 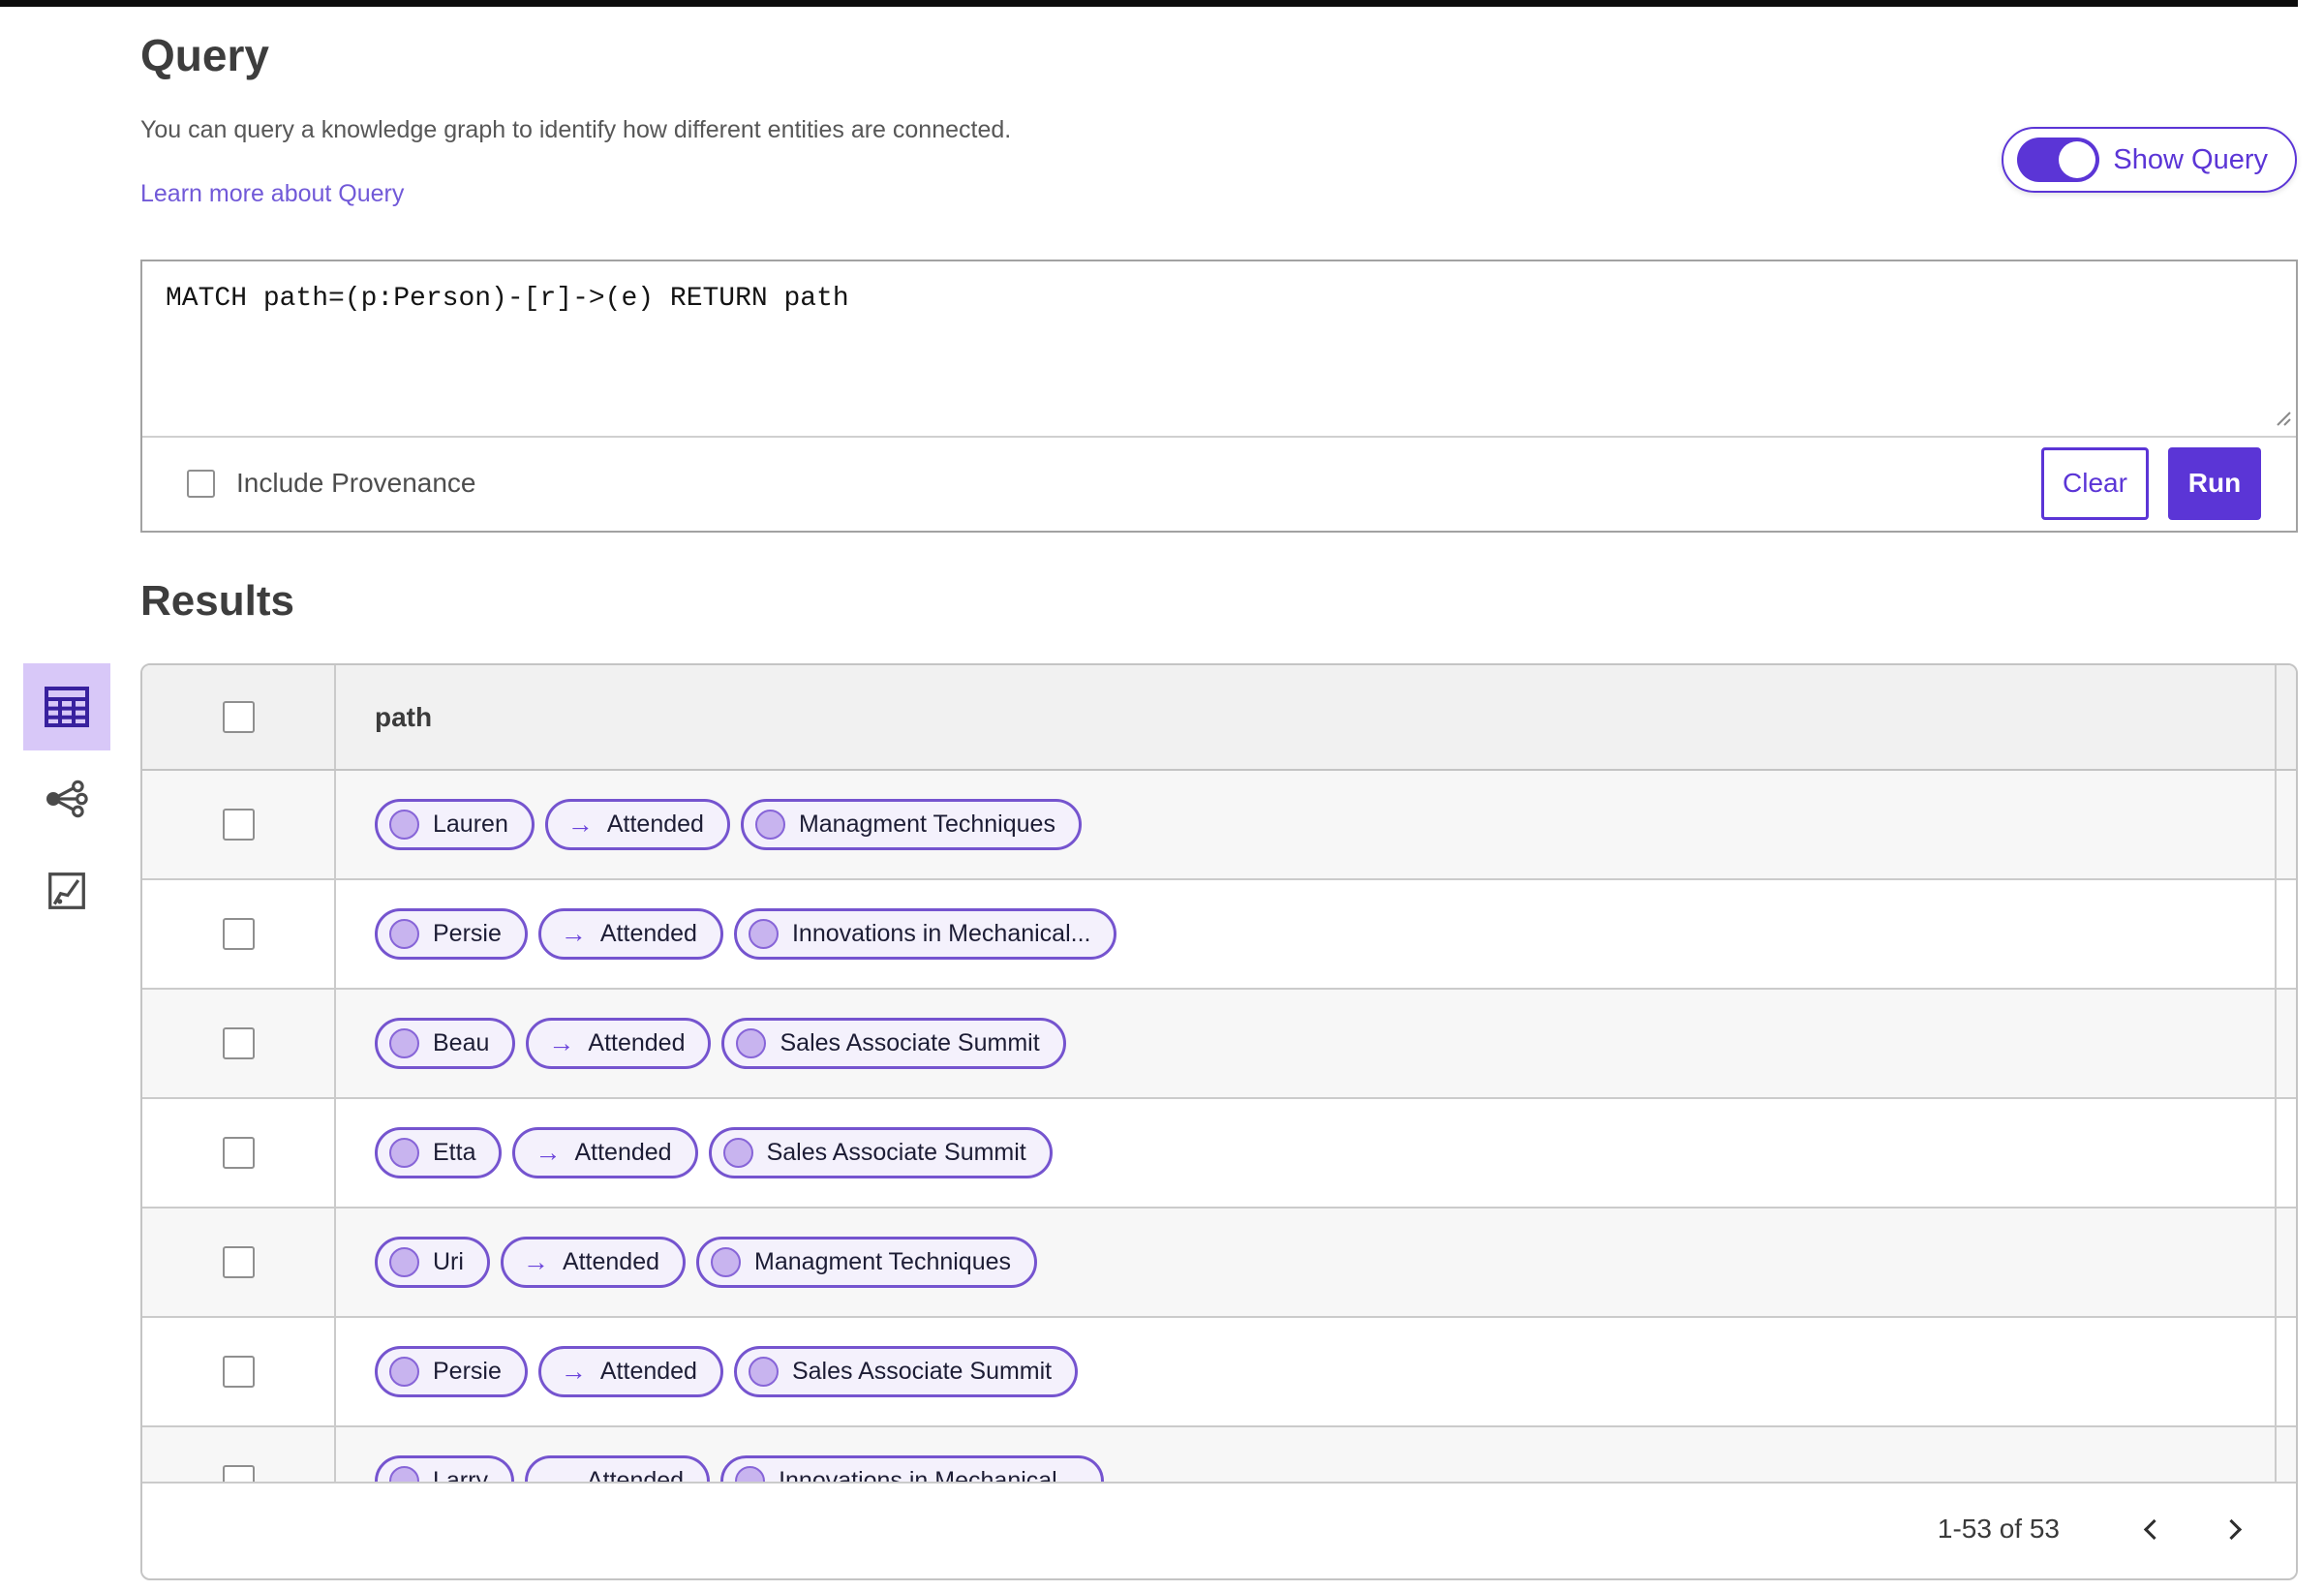 I want to click on node-pill: Lauren, so click(x=455, y=824).